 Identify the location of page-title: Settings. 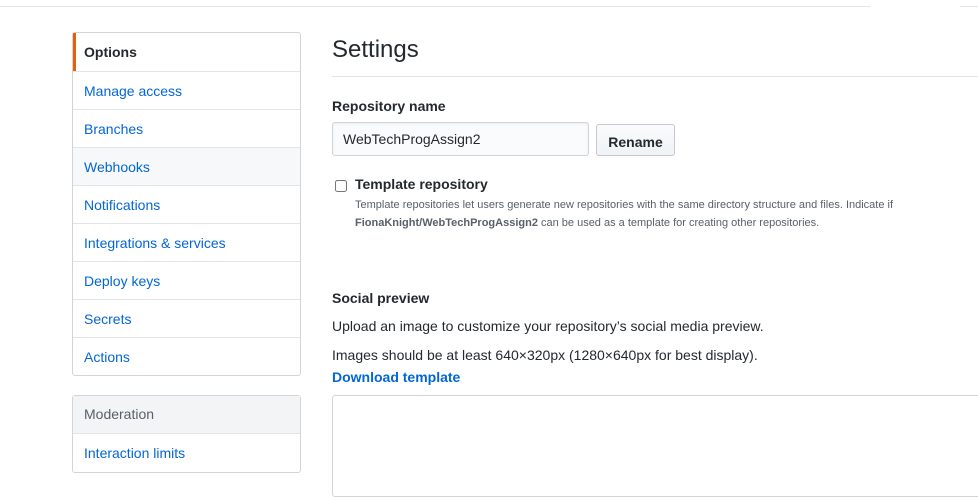
(375, 49).